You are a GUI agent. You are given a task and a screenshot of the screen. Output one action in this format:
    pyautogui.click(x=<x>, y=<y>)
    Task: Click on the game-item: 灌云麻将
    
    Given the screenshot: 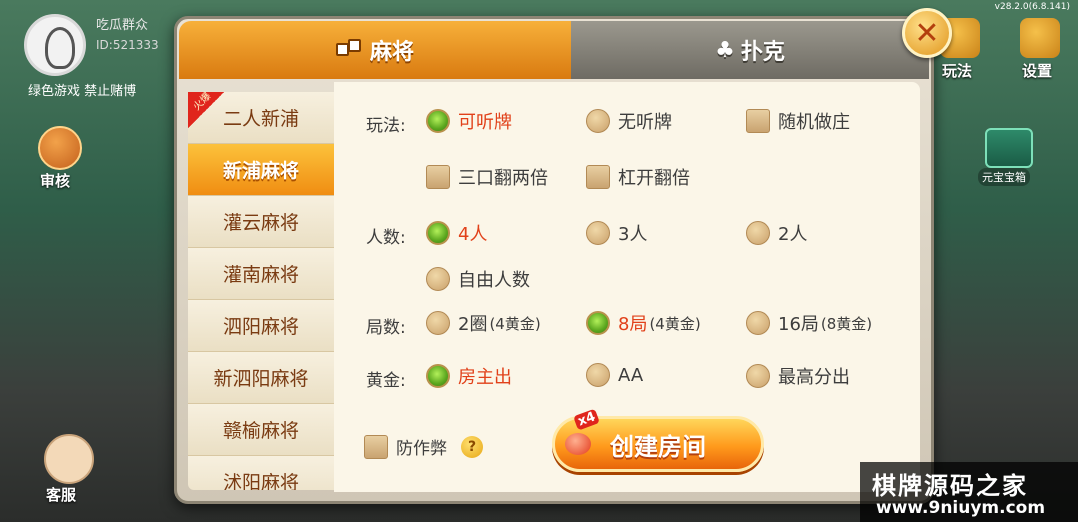 What is the action you would take?
    pyautogui.click(x=261, y=222)
    